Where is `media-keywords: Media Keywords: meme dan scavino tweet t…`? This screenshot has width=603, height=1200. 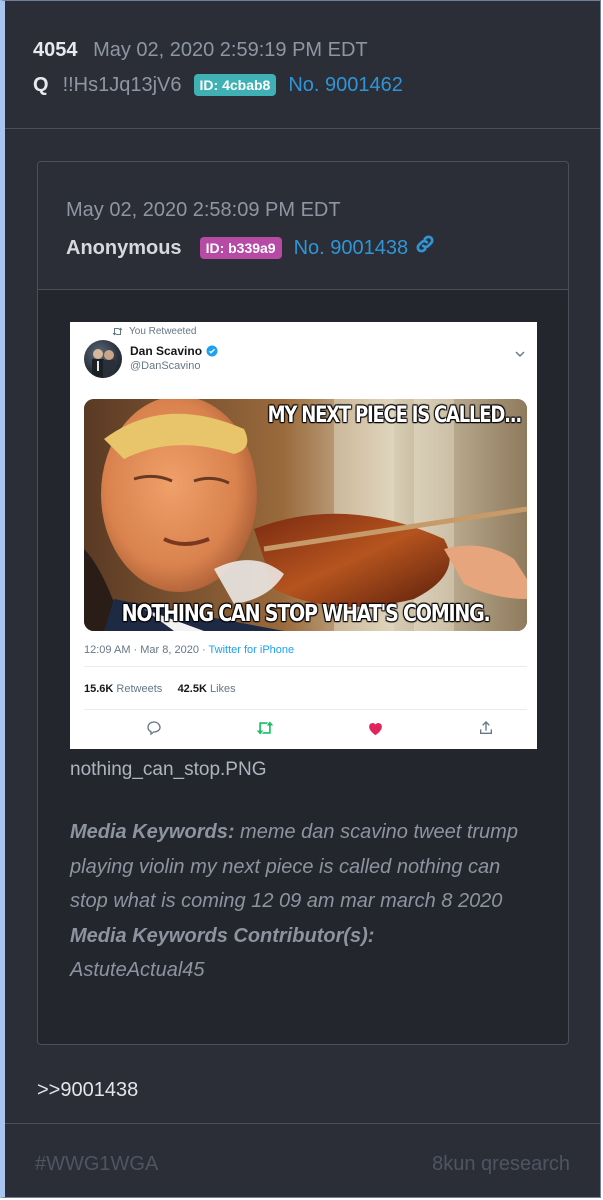 media-keywords: Media Keywords: meme dan scavino tweet t… is located at coordinates (305, 901).